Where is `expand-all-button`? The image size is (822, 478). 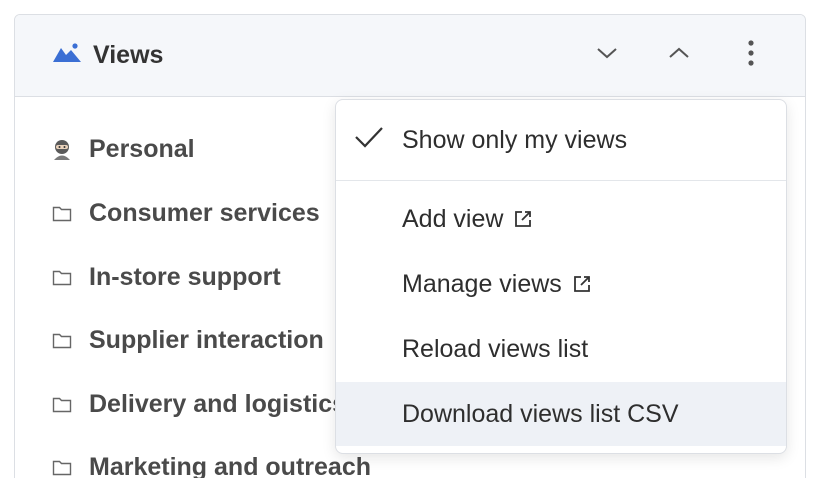
expand-all-button is located at coordinates (607, 55).